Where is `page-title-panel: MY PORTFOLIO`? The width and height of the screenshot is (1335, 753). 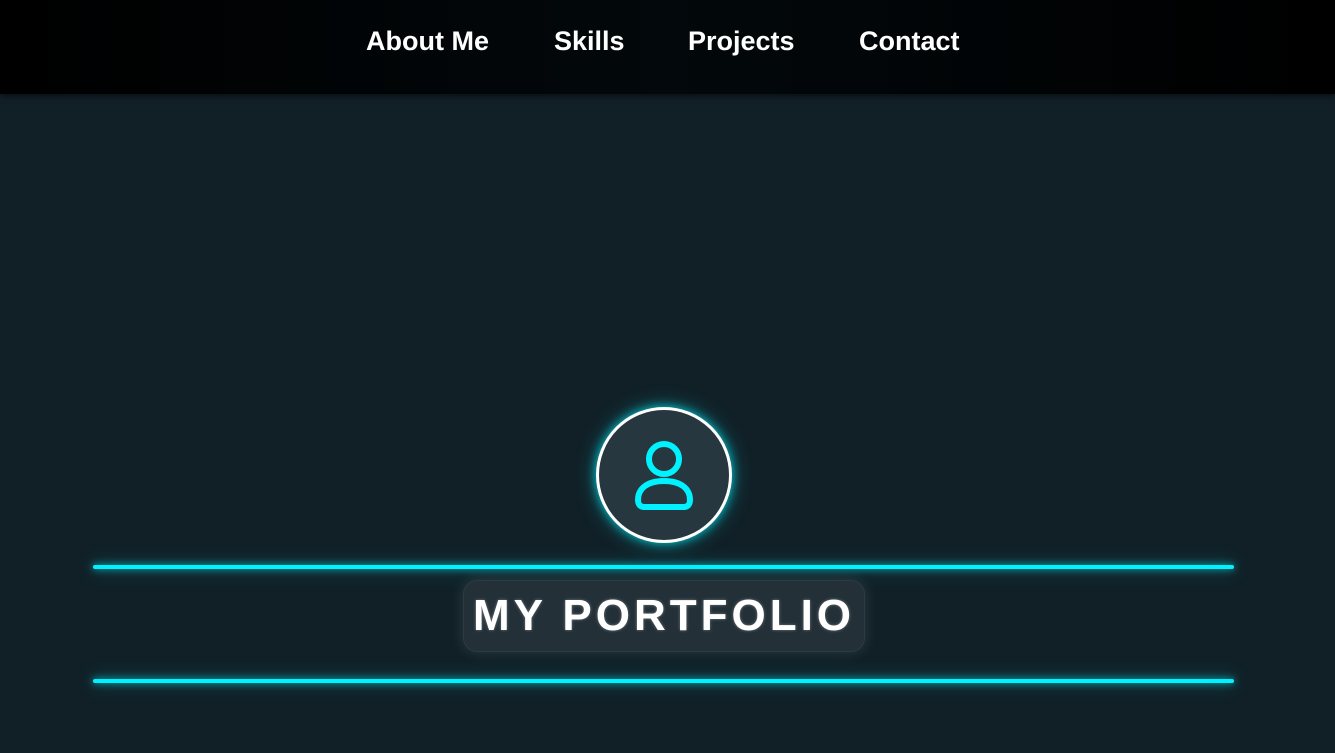
page-title-panel: MY PORTFOLIO is located at coordinates (664, 616).